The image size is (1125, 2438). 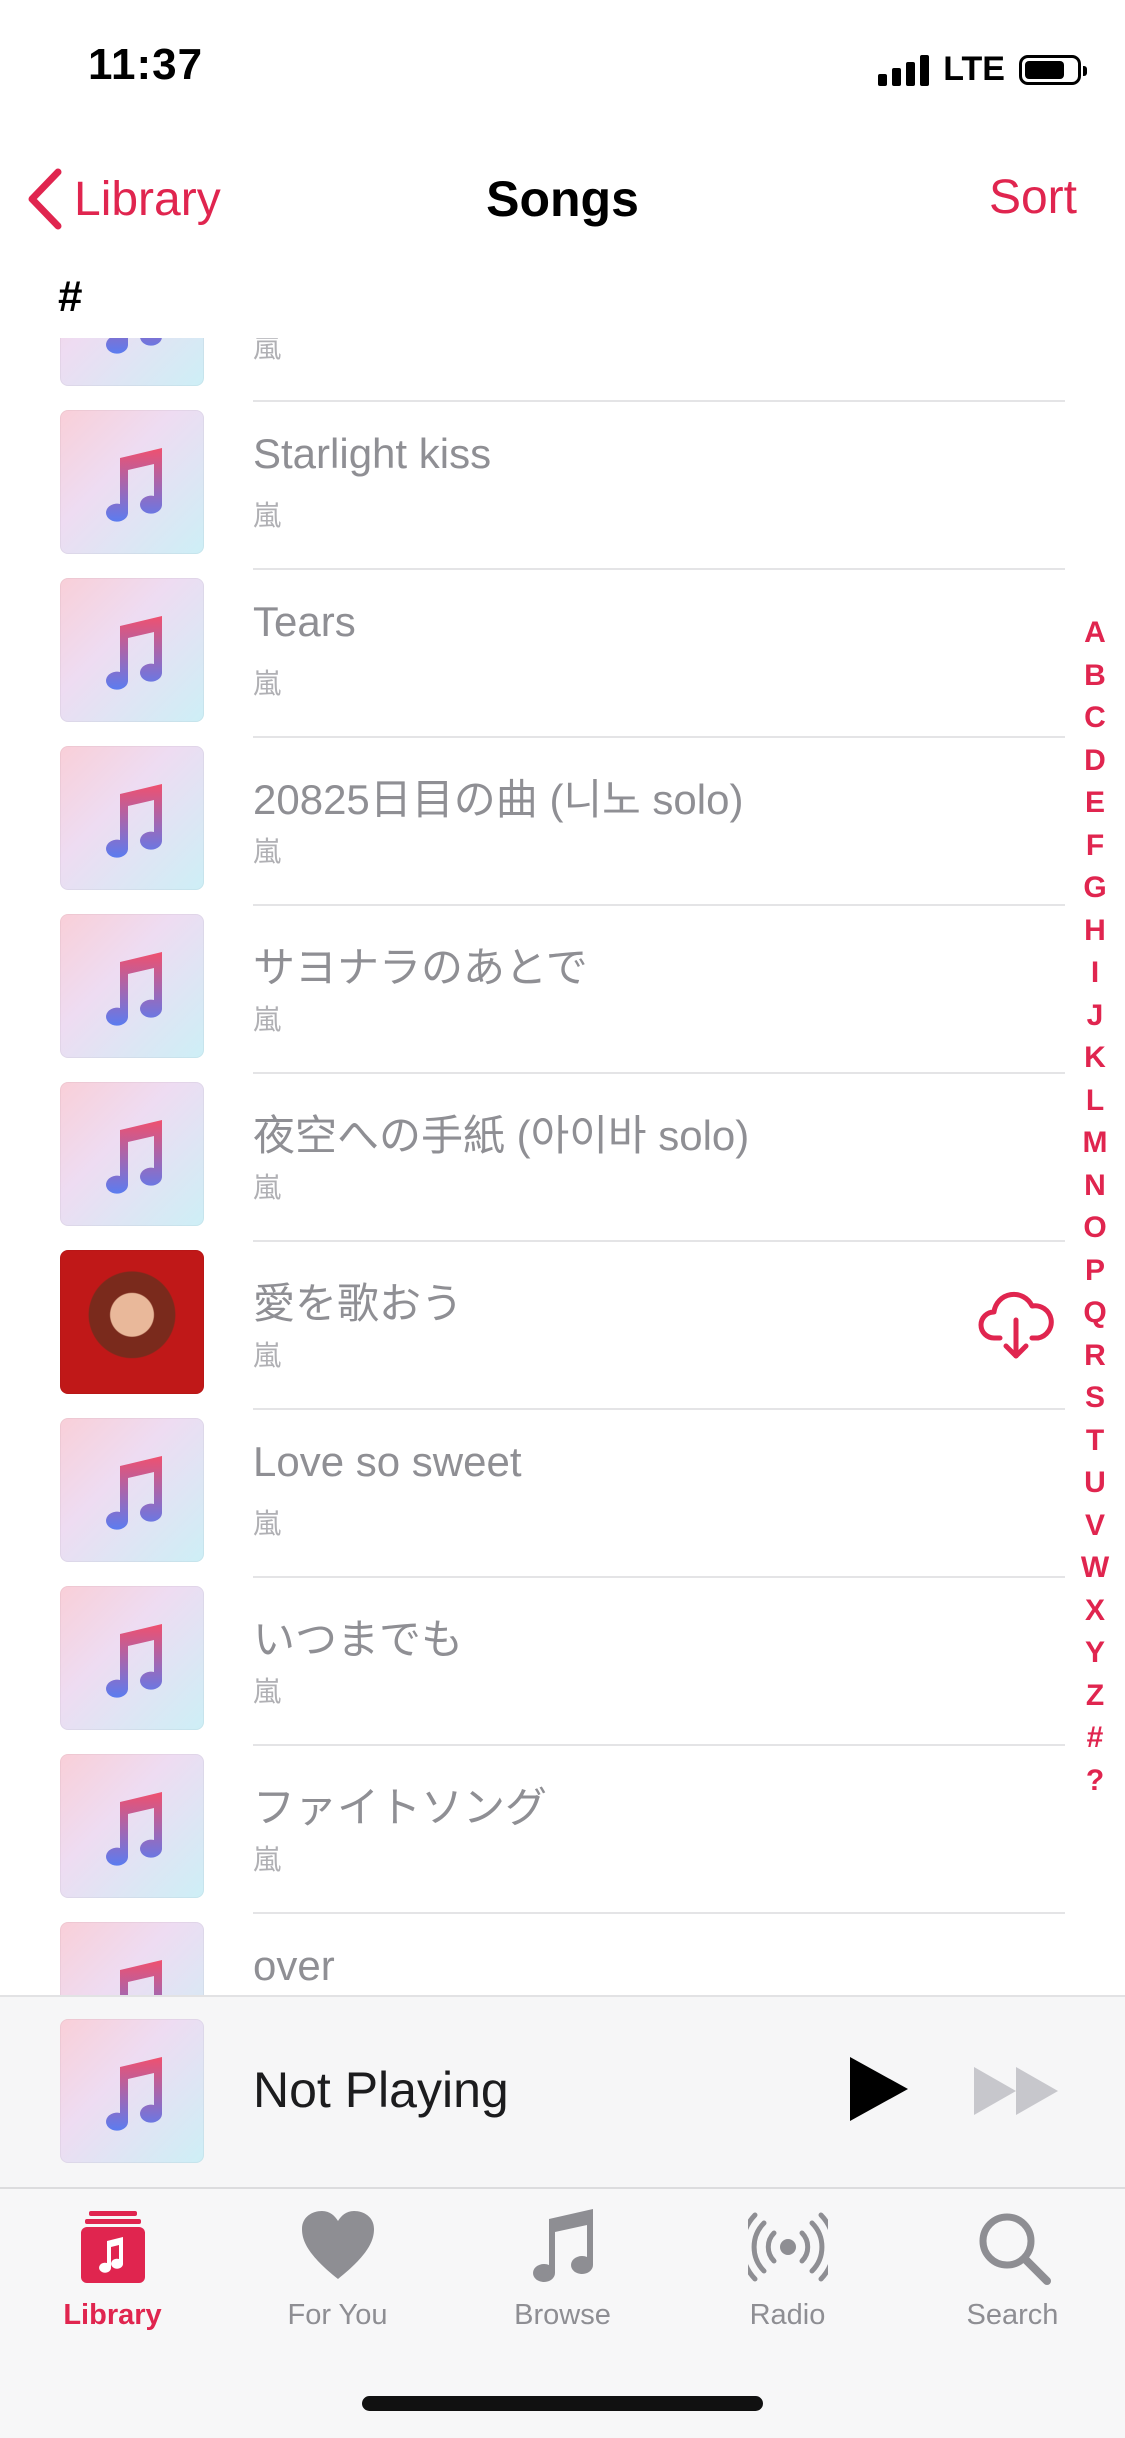 I want to click on song-row: Tears 嵐, so click(x=562, y=662).